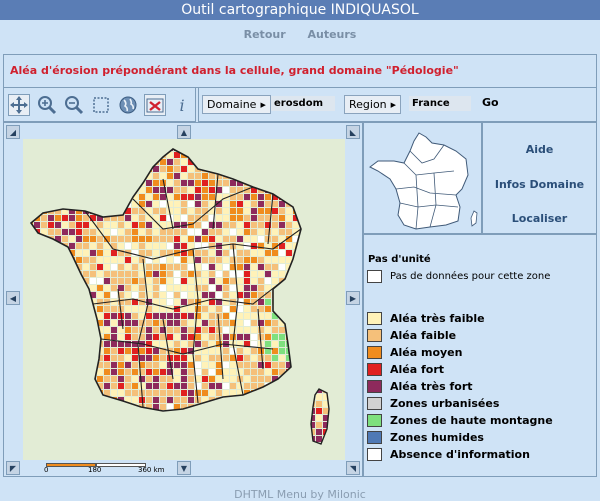 Image resolution: width=600 pixels, height=501 pixels. What do you see at coordinates (47, 105) in the screenshot?
I see `zoom-in-icon` at bounding box center [47, 105].